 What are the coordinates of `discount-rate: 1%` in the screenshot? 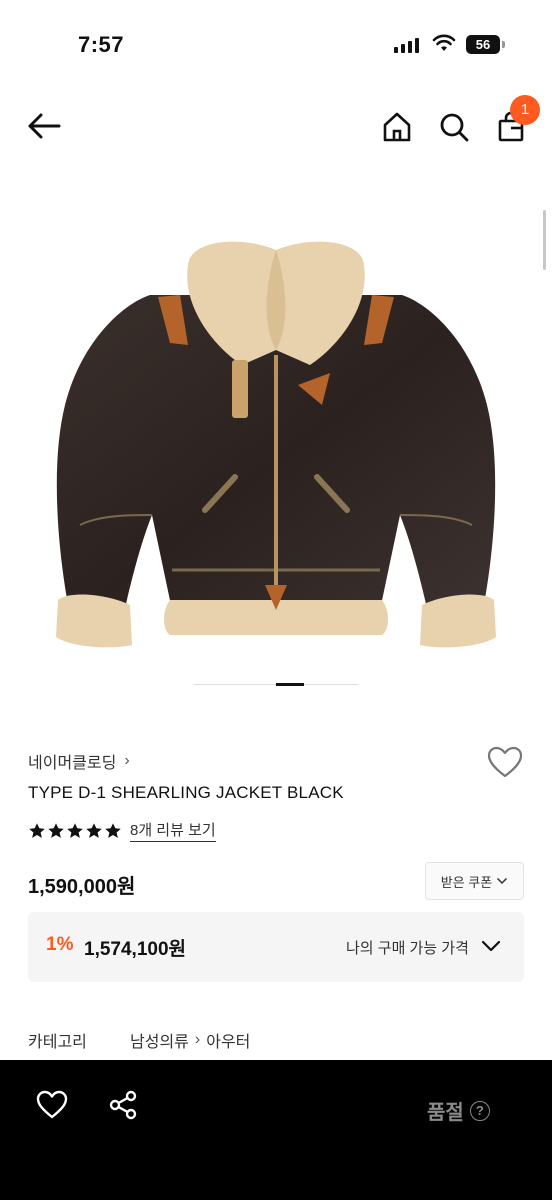 It's located at (60, 944).